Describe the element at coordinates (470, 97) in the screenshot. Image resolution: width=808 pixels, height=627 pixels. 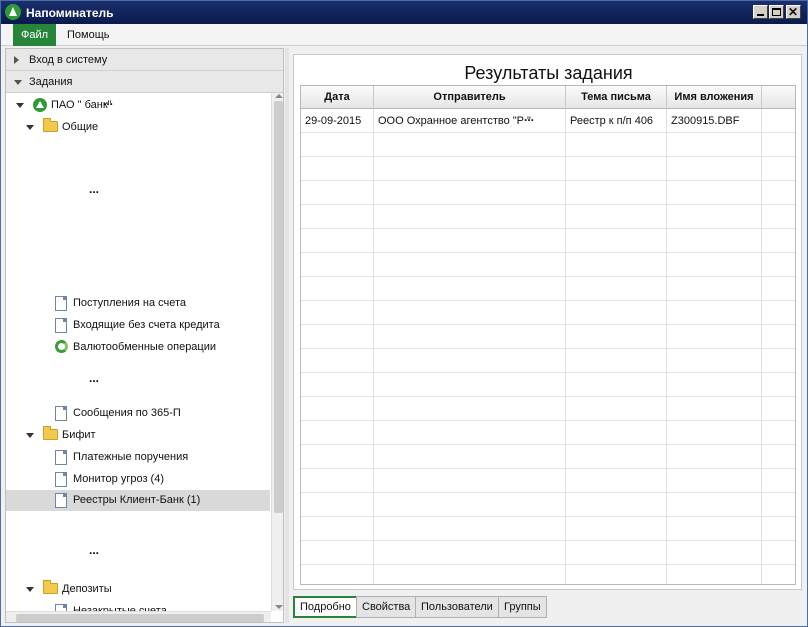
I see `column-header-sender: Отправитель` at that location.